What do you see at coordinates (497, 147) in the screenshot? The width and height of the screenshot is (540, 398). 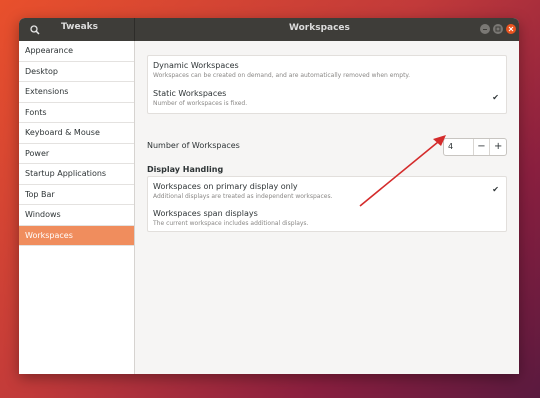 I see `increment-button: +` at bounding box center [497, 147].